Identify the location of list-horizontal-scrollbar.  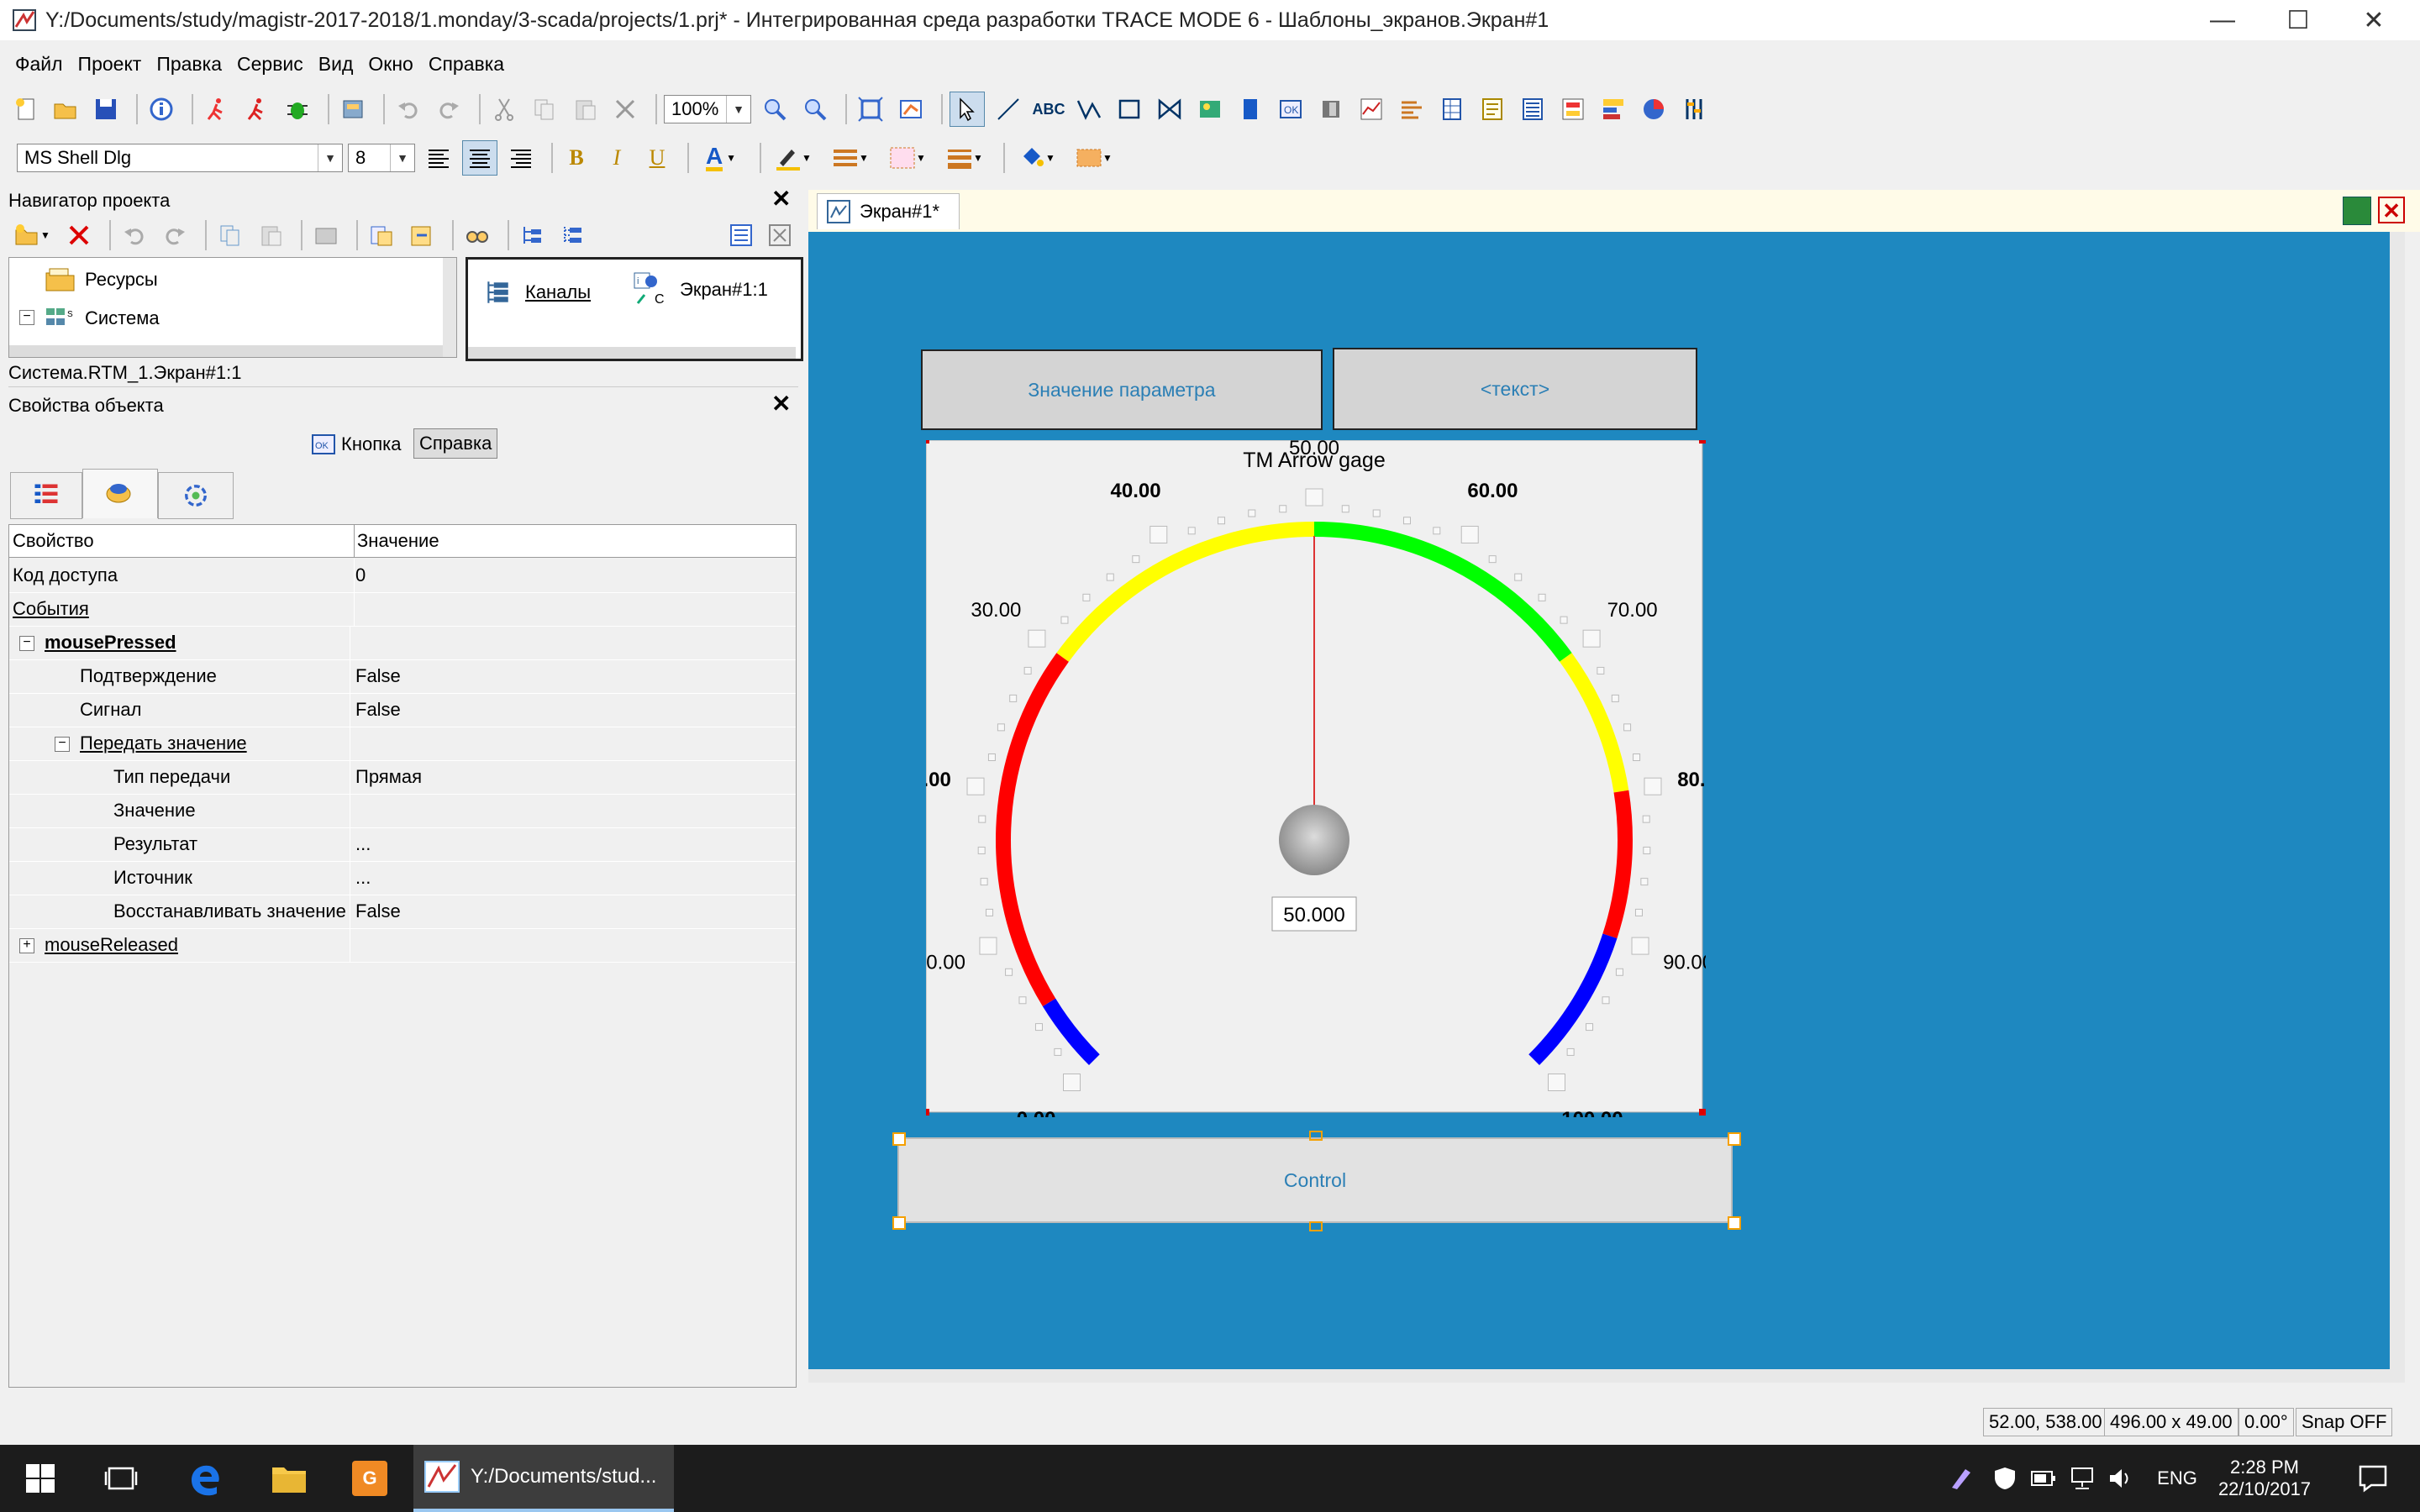
(632, 353).